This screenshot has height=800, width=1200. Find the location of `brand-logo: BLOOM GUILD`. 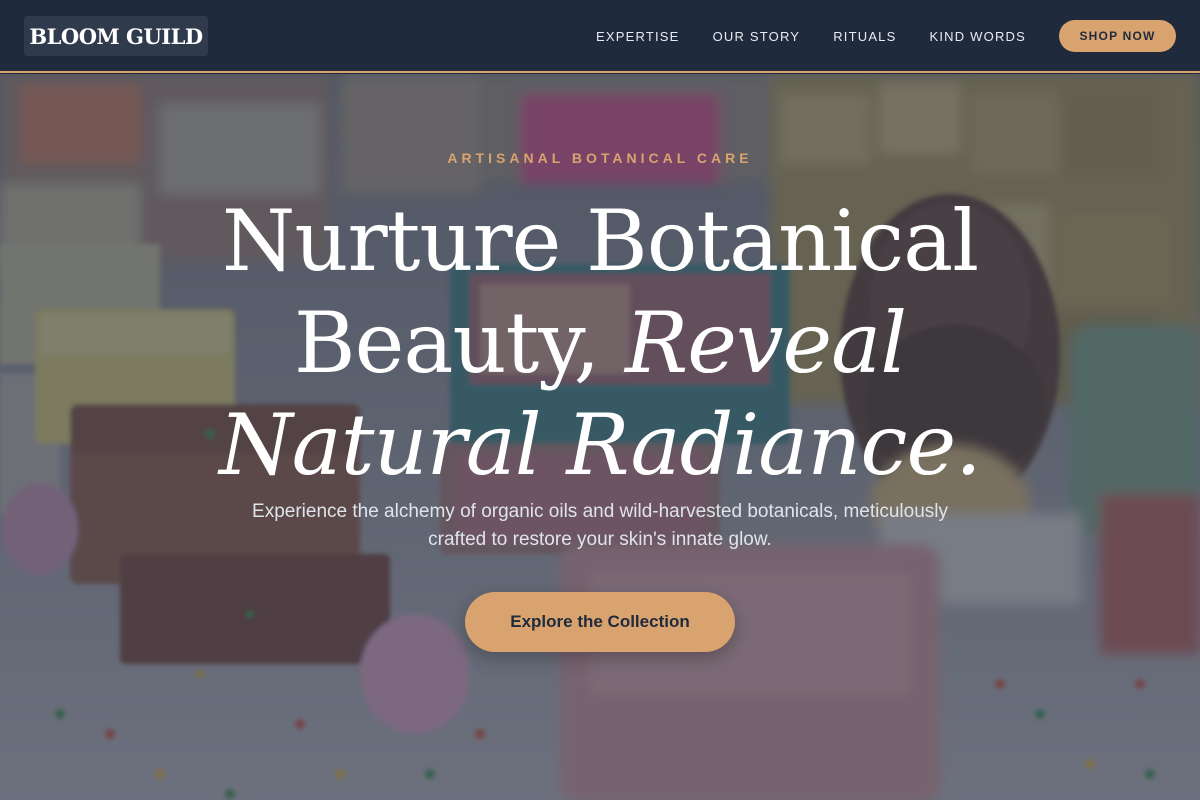

brand-logo: BLOOM GUILD is located at coordinates (116, 36).